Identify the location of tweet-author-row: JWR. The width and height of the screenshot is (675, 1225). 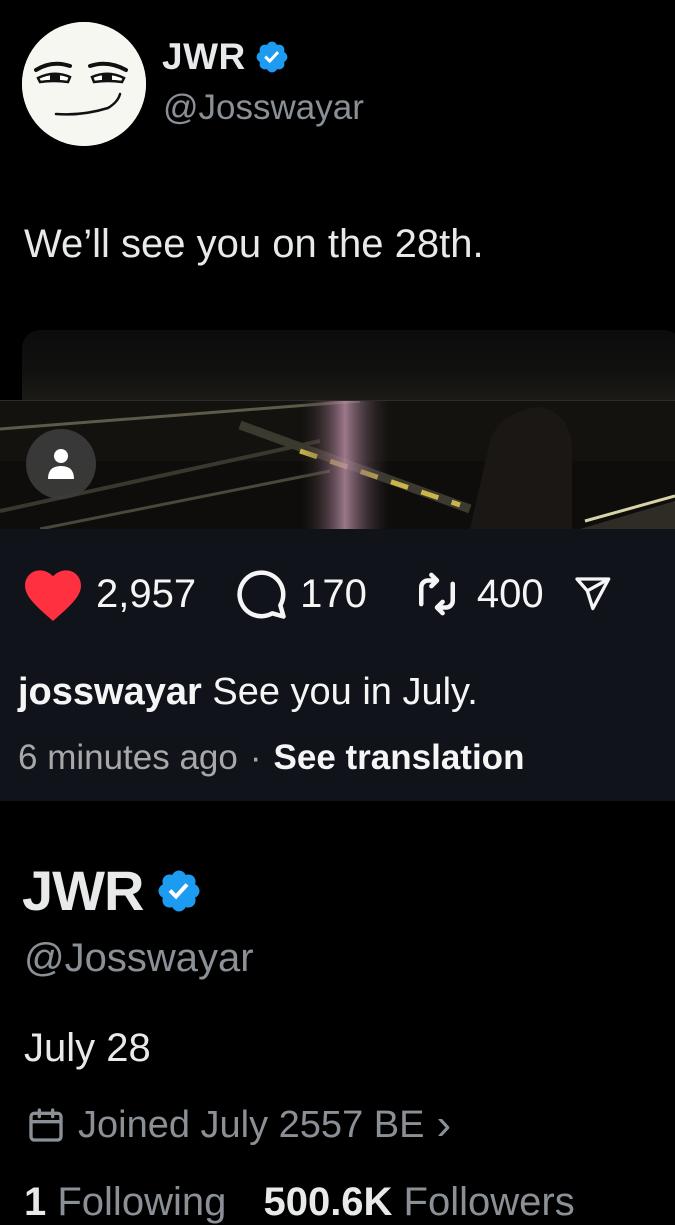
(226, 57).